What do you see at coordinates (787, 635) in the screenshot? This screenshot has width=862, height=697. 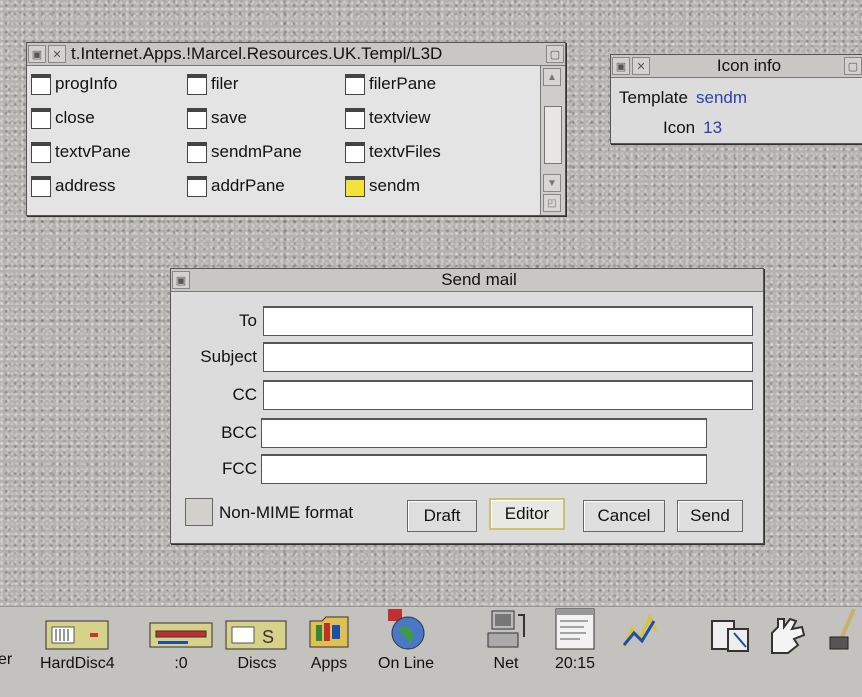 I see `hand-iconbar-item` at bounding box center [787, 635].